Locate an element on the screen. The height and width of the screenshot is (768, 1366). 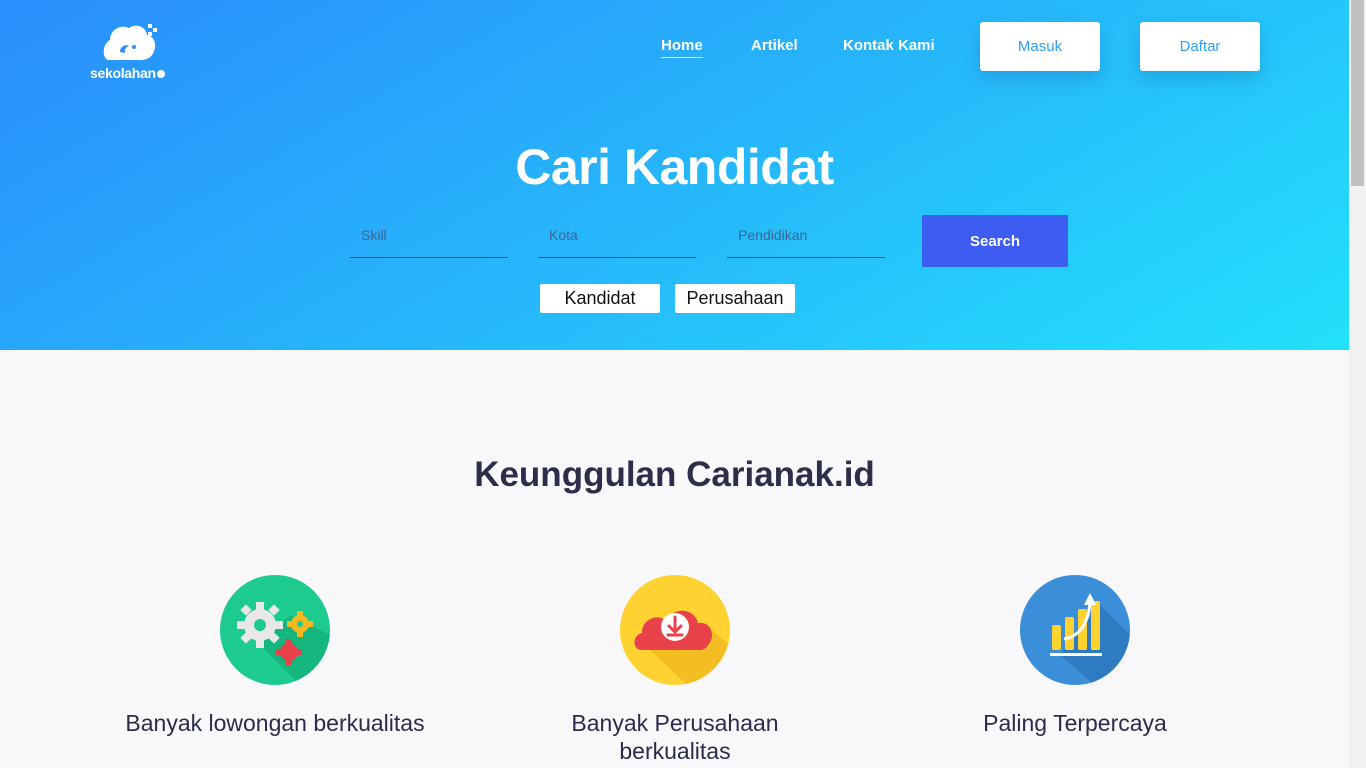
feature-card-perusahaan: Banyak Perusahaan berkualitas is located at coordinates (675, 670).